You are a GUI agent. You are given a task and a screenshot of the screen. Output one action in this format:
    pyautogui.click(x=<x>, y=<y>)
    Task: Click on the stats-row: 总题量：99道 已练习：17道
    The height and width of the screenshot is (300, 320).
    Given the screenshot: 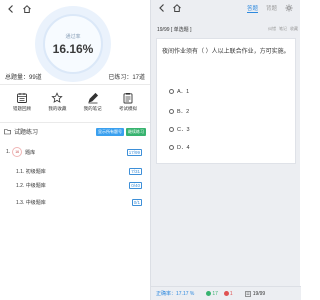 What is the action you would take?
    pyautogui.click(x=75, y=76)
    